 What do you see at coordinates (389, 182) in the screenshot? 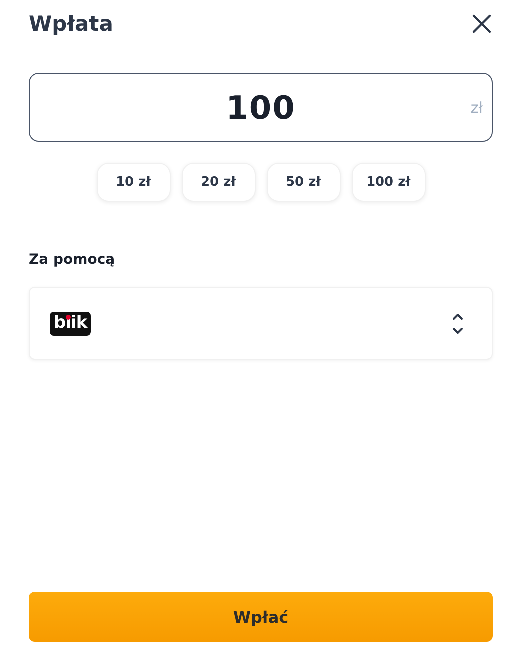
I see `preset-amount-button: 100 zł` at bounding box center [389, 182].